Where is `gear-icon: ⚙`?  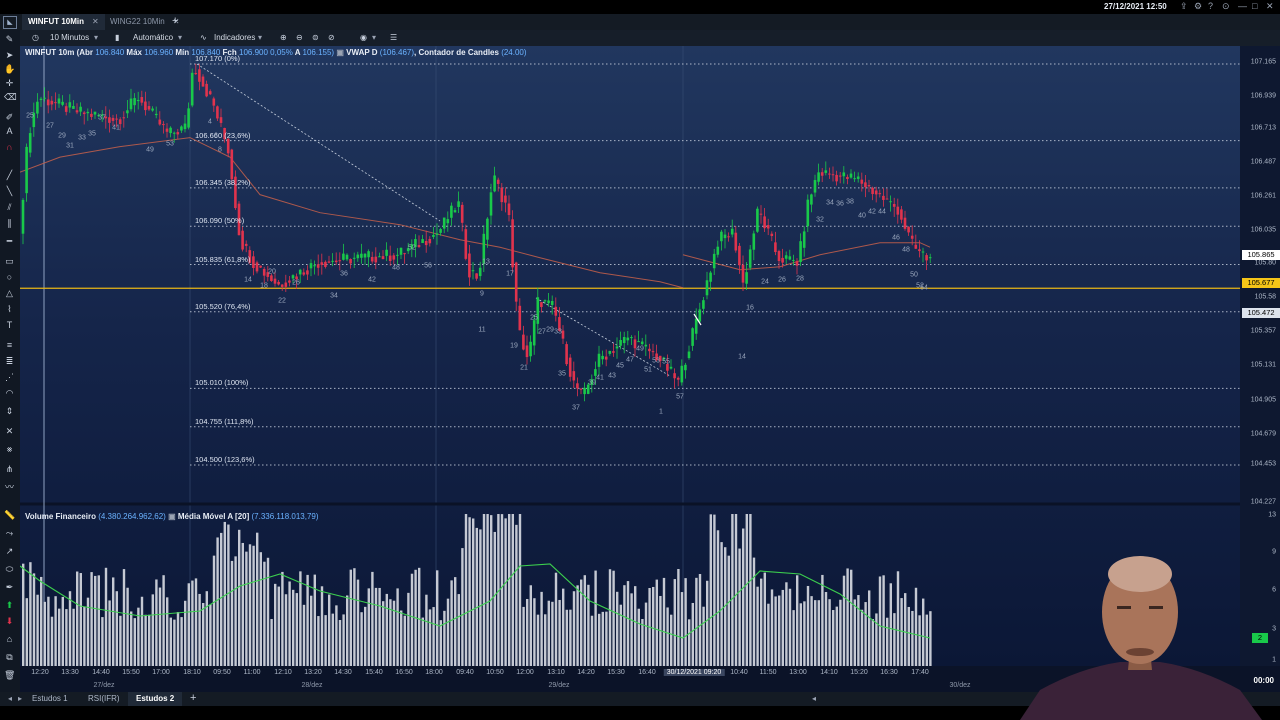 gear-icon: ⚙ is located at coordinates (1198, 6).